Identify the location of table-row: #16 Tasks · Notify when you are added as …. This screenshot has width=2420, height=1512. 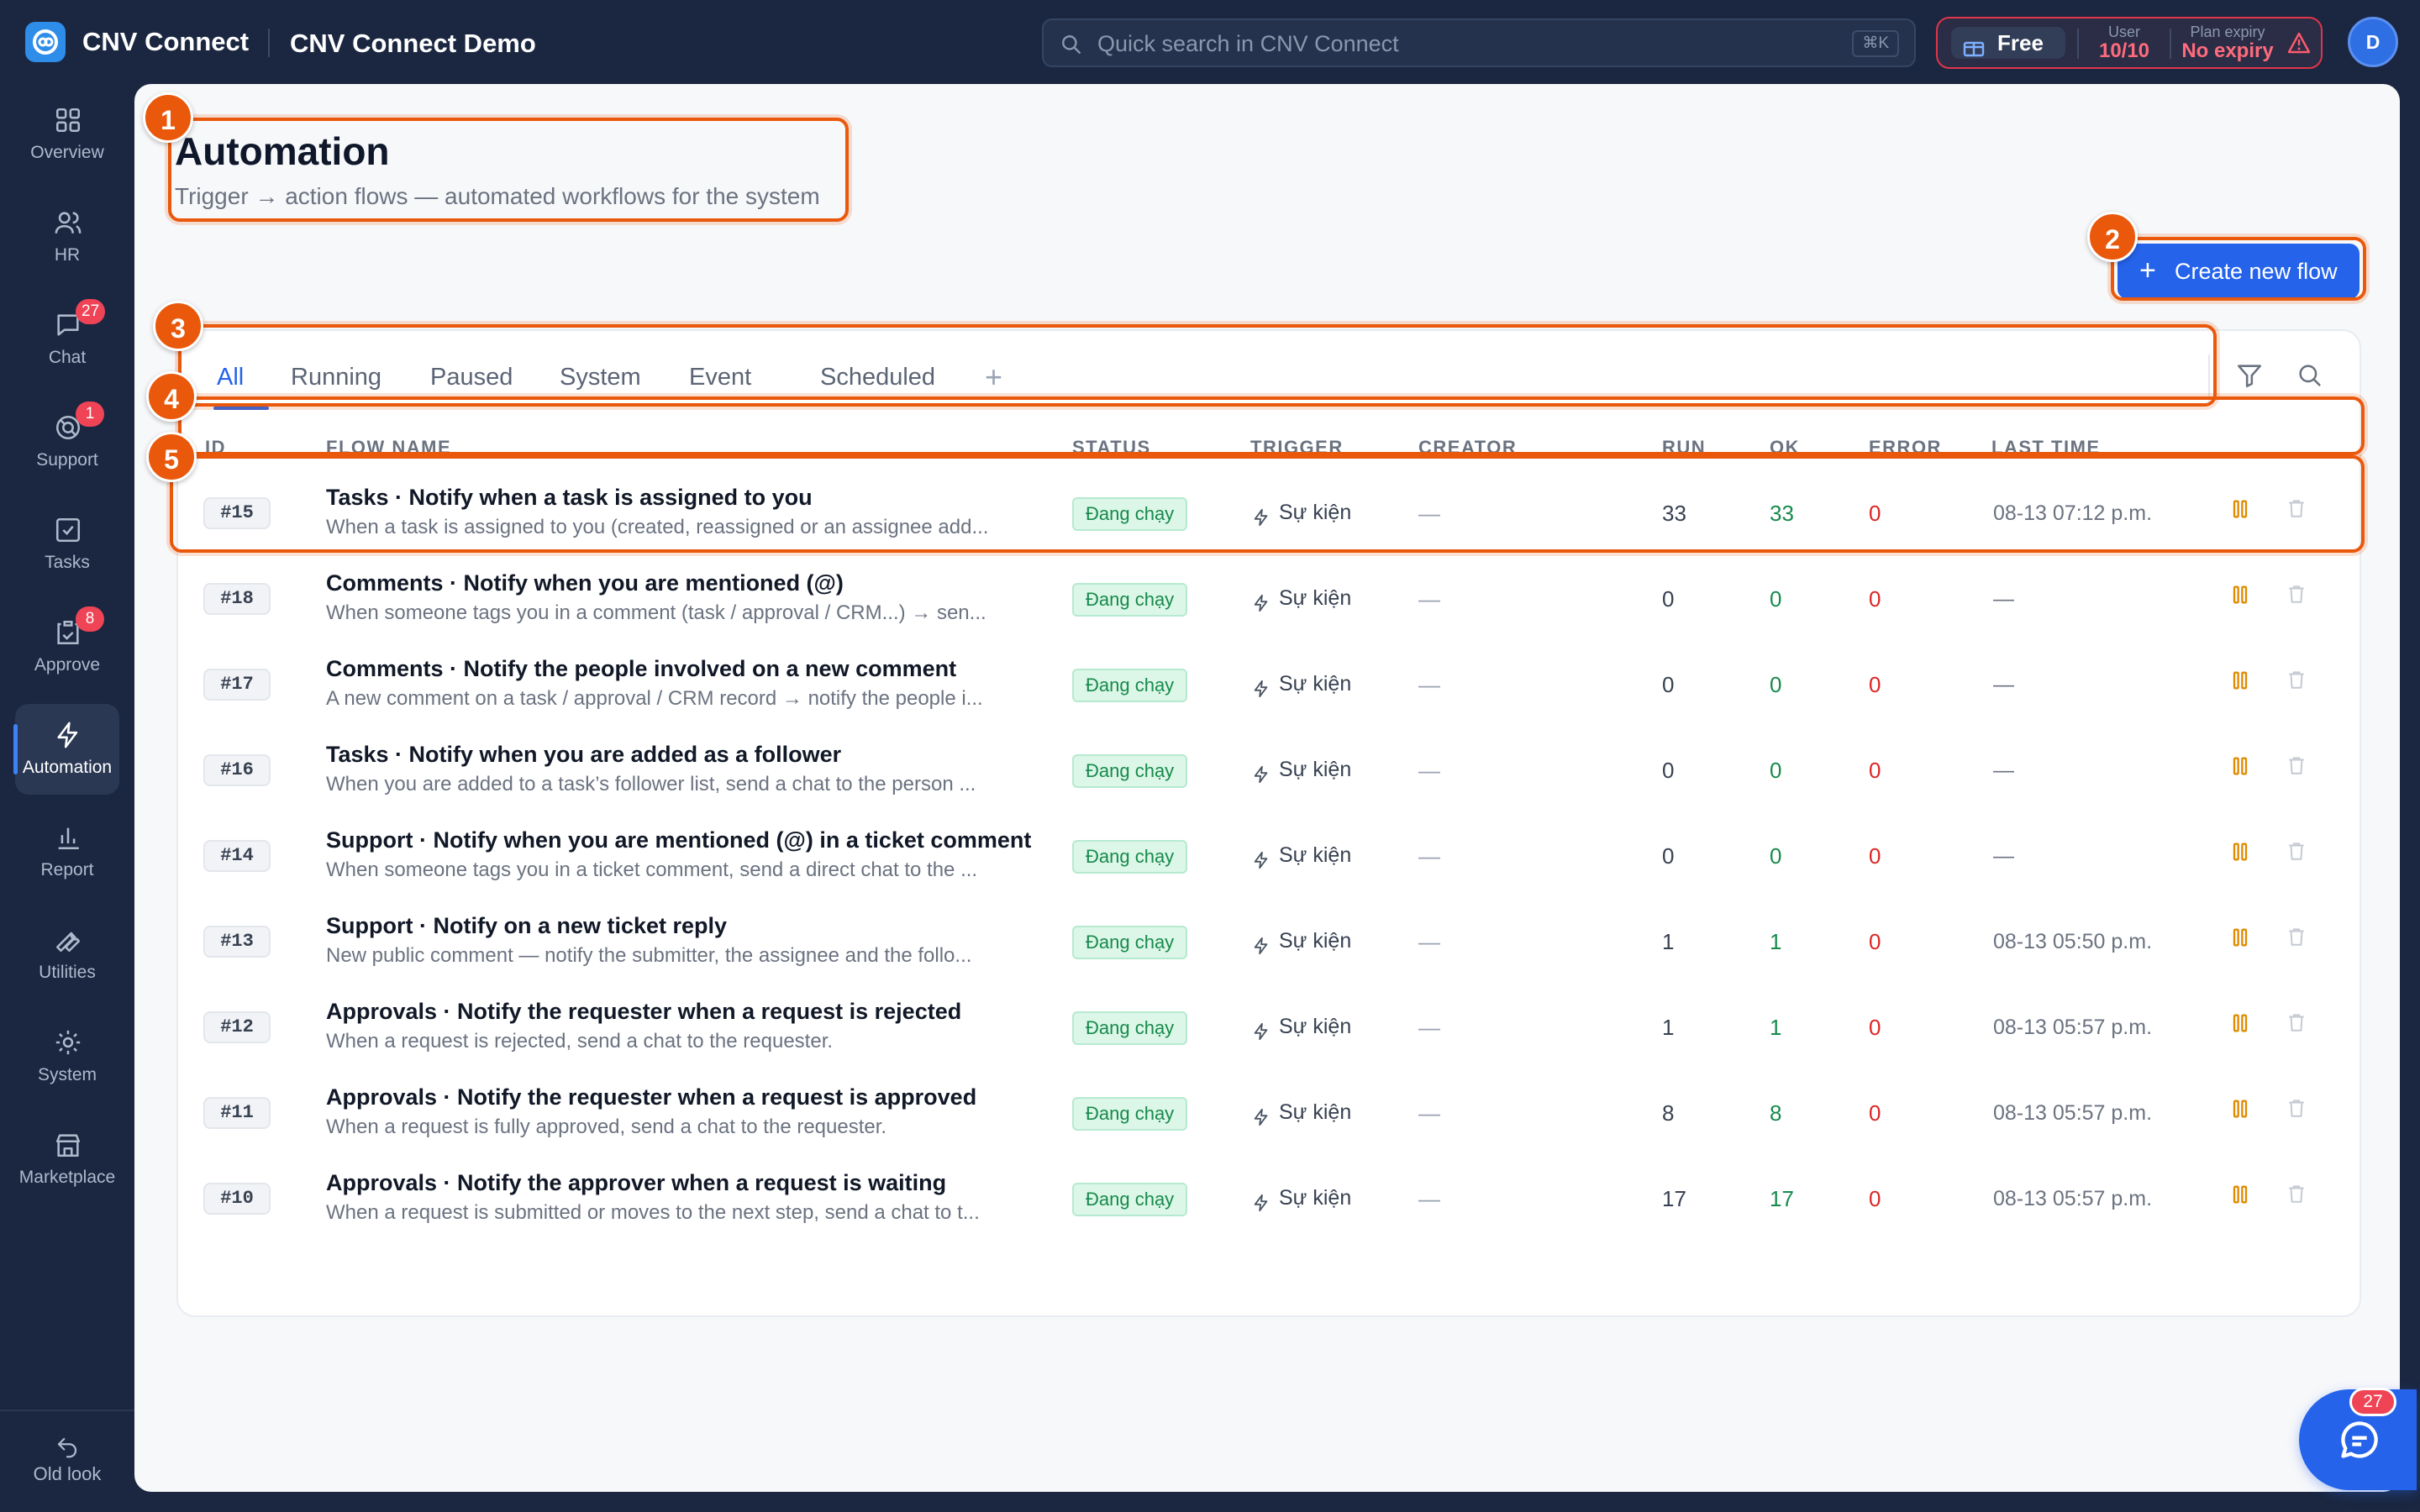
(1269, 770).